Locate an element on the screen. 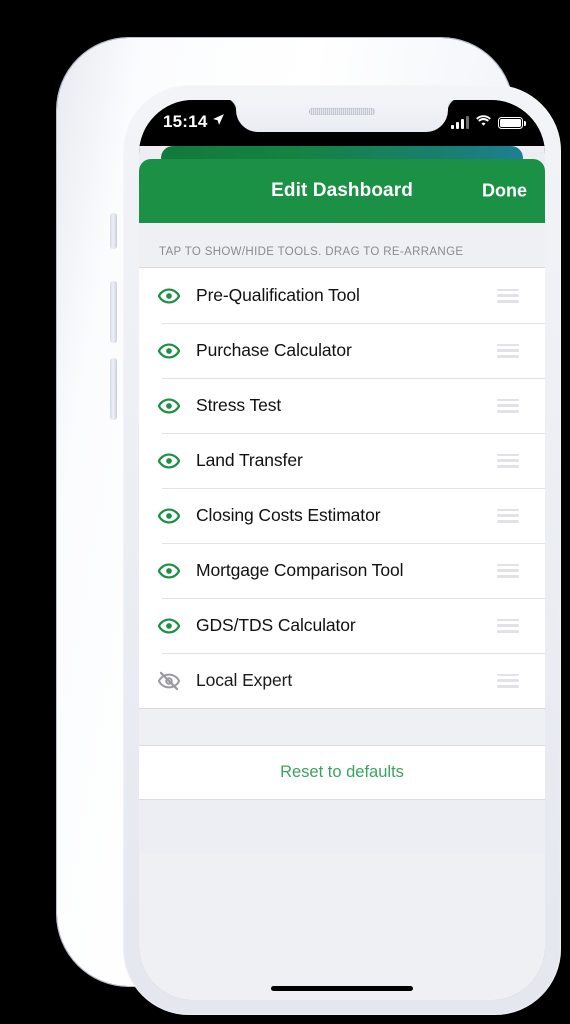 The width and height of the screenshot is (570, 1024). reset-to-defaults-label: Reset to defaults is located at coordinates (342, 772).